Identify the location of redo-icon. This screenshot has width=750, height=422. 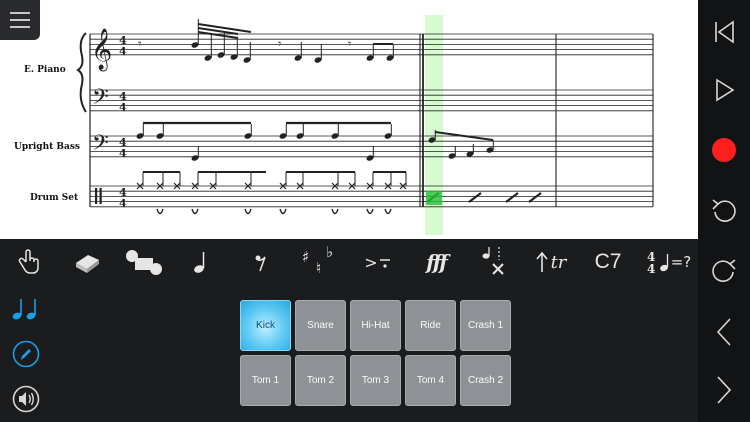
(724, 270).